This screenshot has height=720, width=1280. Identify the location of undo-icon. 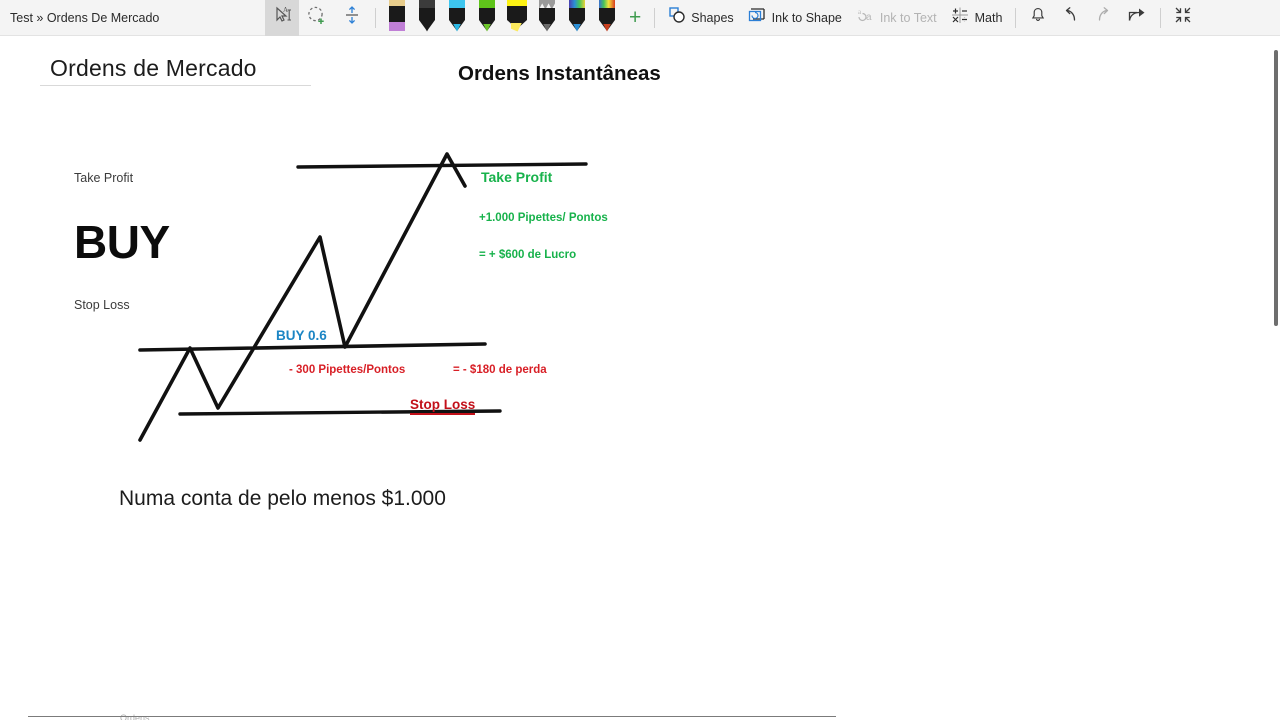
(1070, 17).